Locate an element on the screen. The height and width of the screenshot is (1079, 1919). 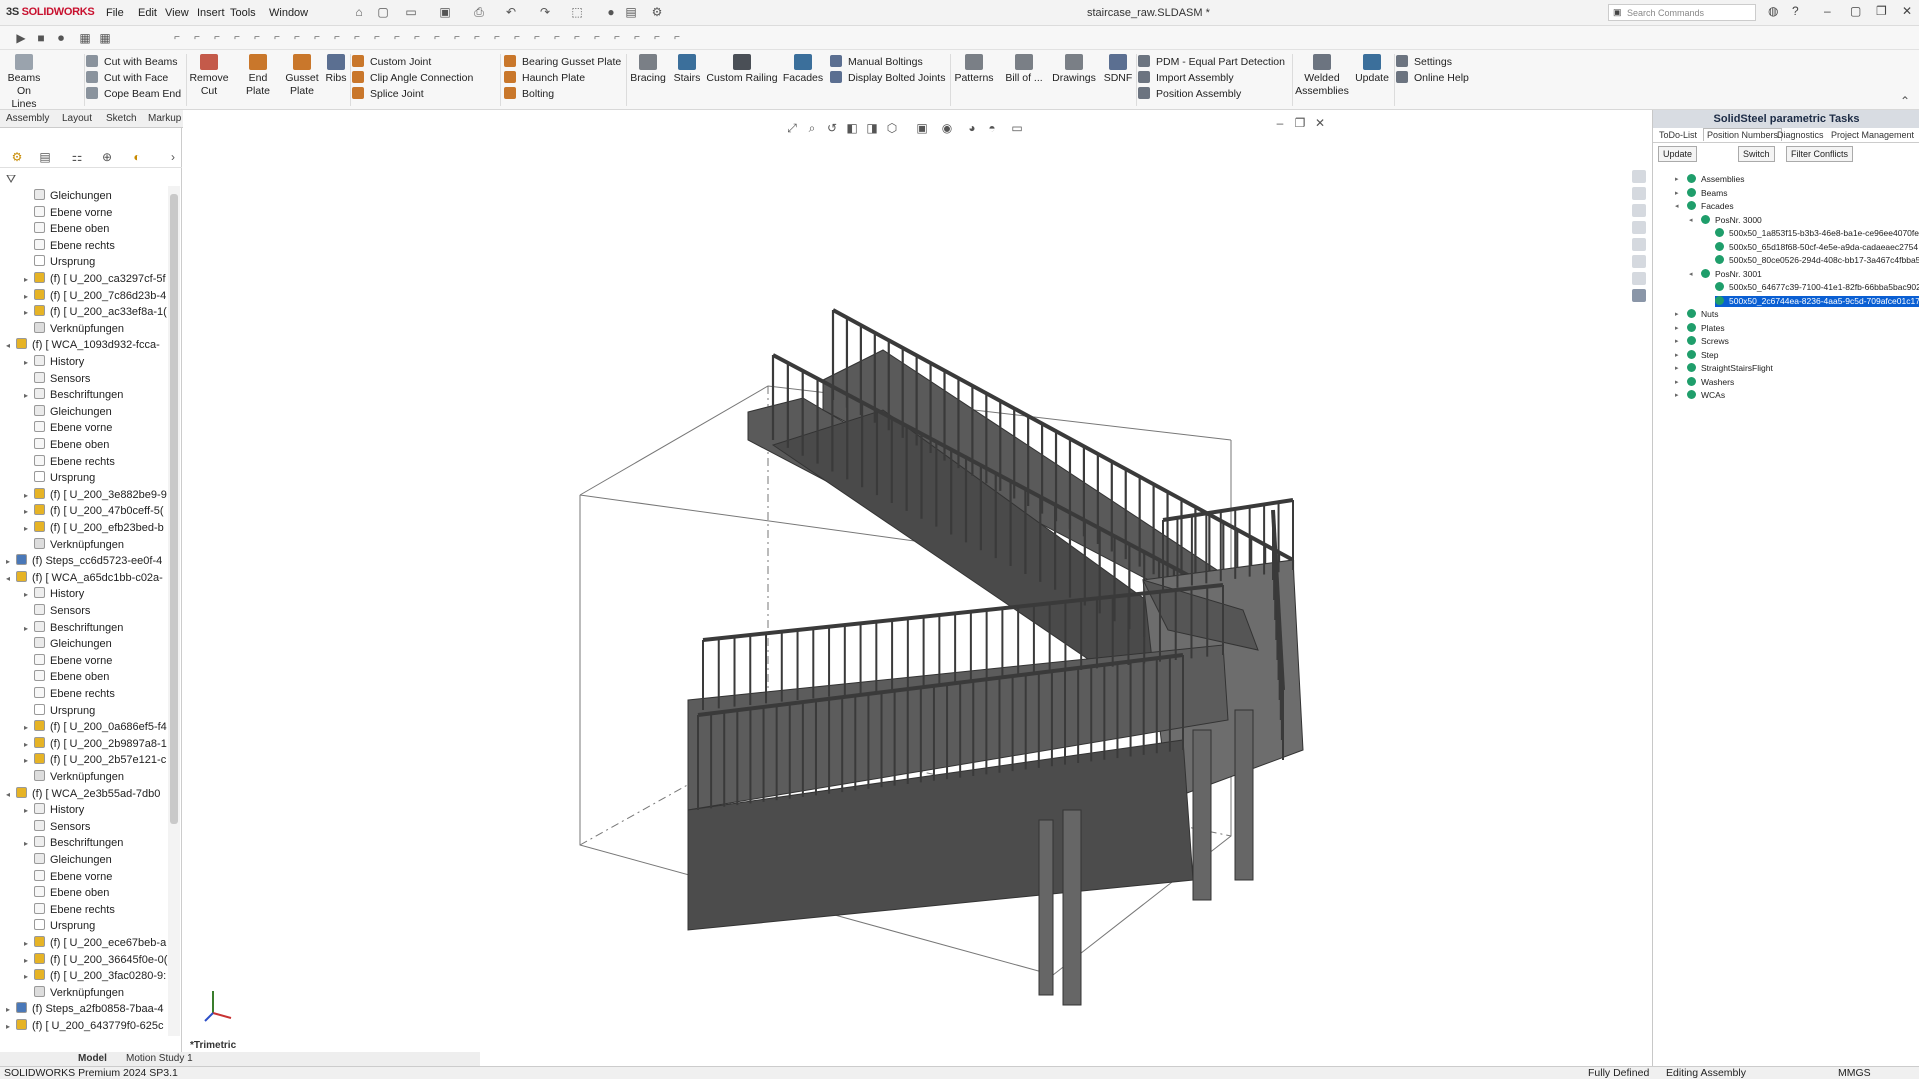
open-icon: ▭ is located at coordinates (411, 12).